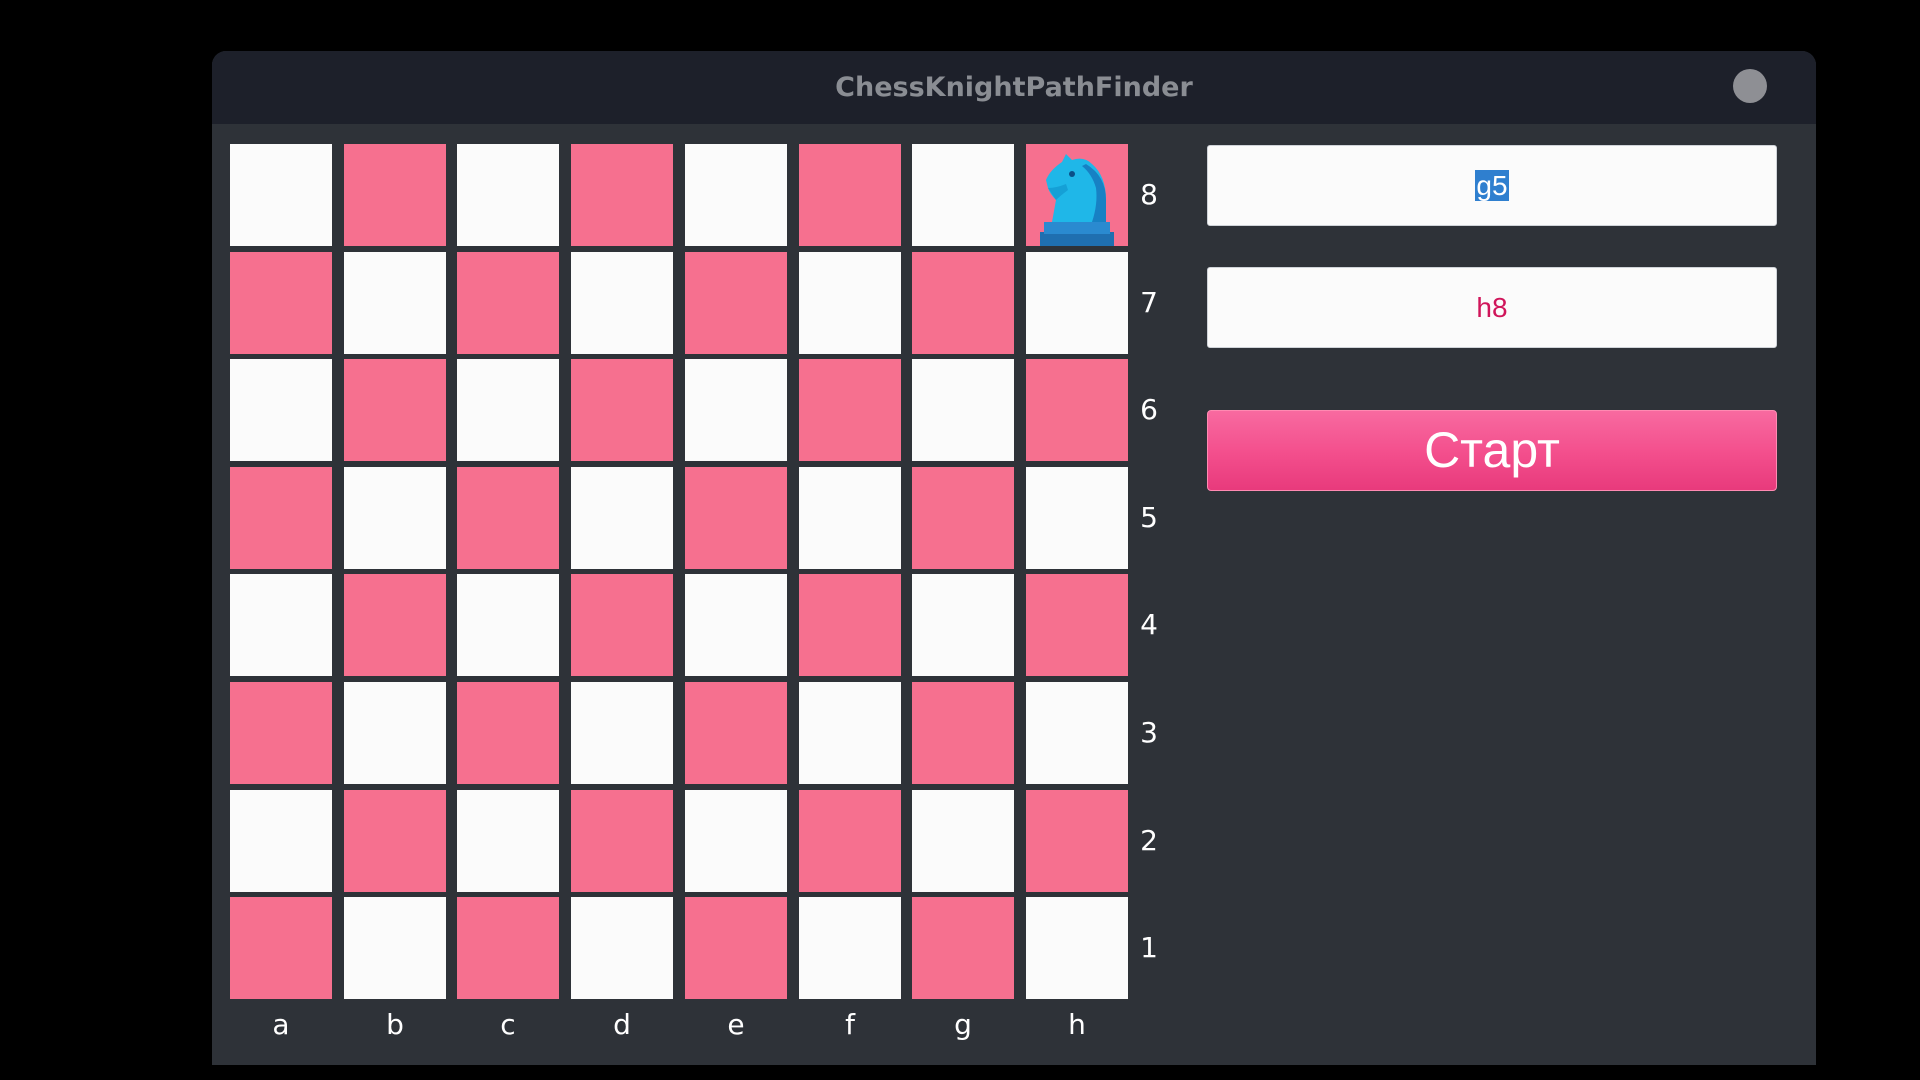 The image size is (1920, 1080). What do you see at coordinates (281, 733) in the screenshot?
I see `square-a3` at bounding box center [281, 733].